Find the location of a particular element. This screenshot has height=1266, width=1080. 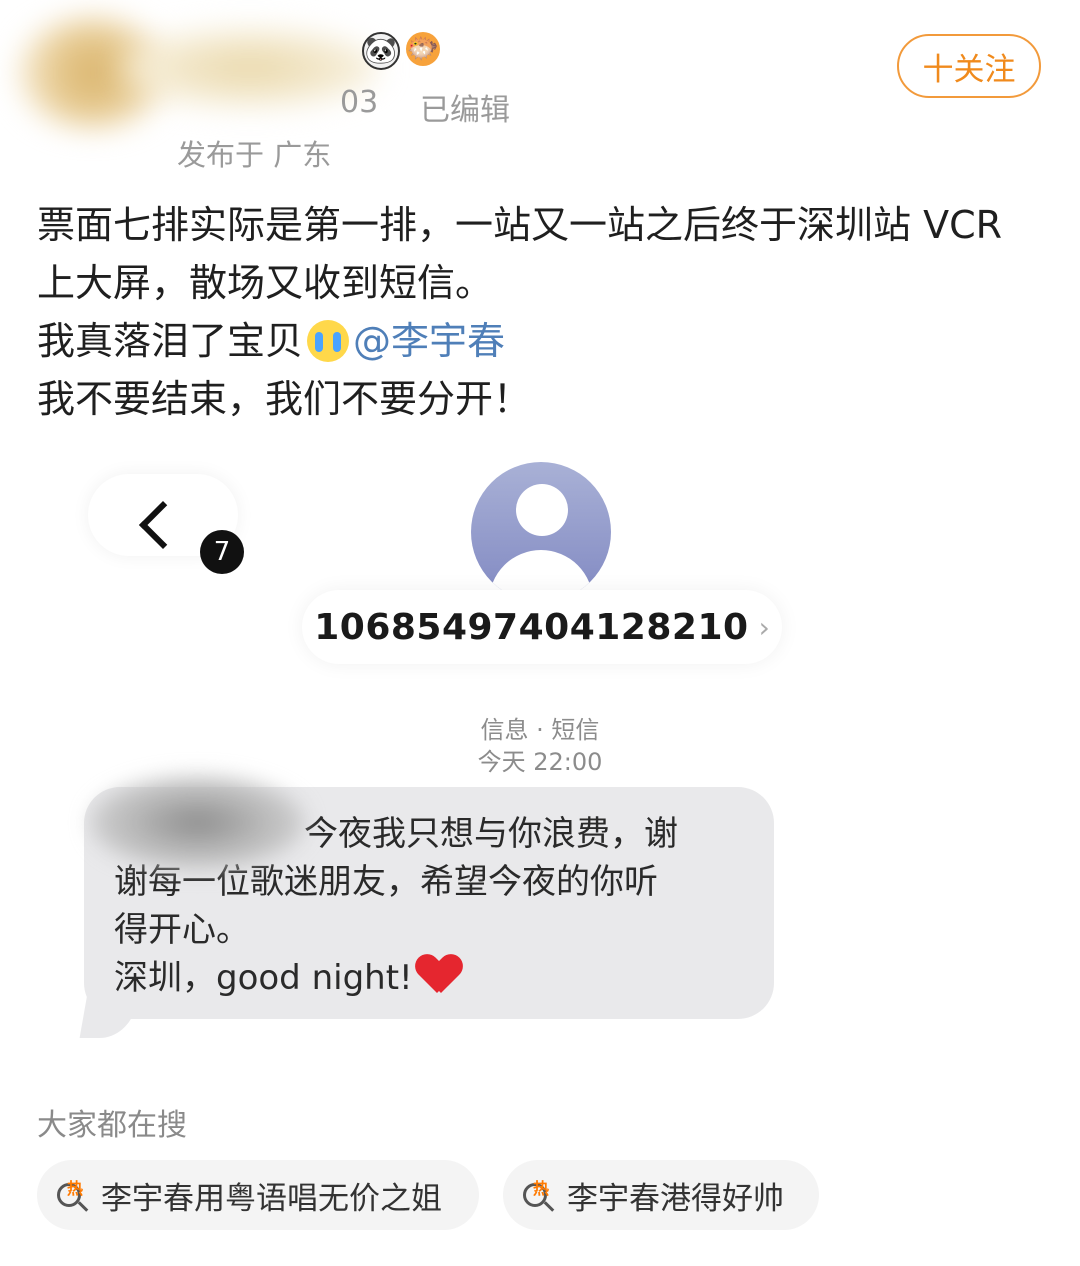

message-line: 得开心。 is located at coordinates (182, 930).